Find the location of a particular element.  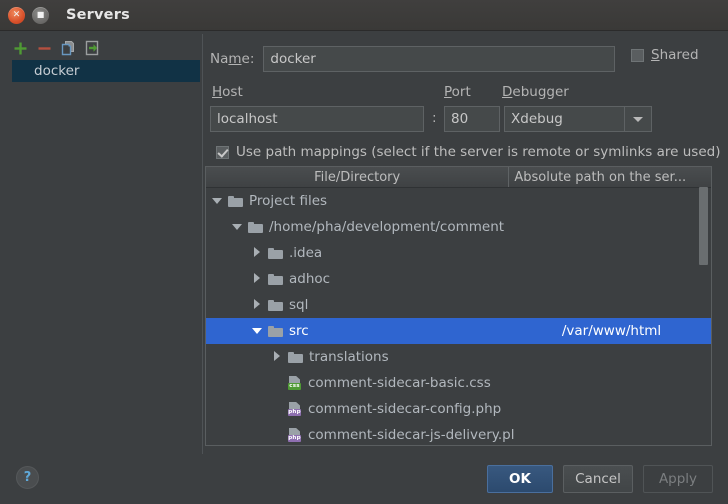

debugger-select-value: Xdebug is located at coordinates (537, 119).